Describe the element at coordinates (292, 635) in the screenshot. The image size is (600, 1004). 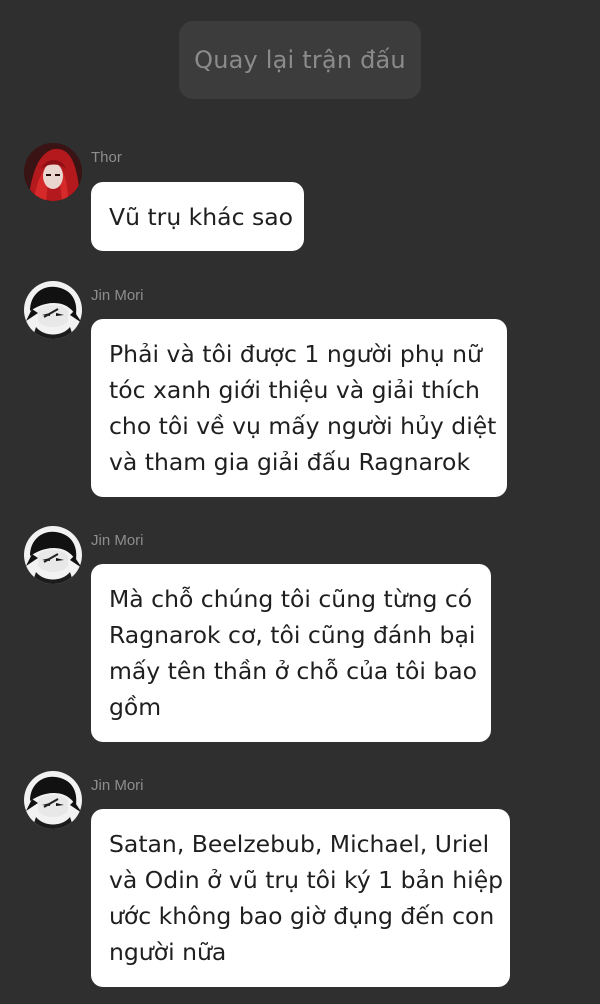
I see `message-line: Ragnarok cơ, tôi cũng đánh bại` at that location.